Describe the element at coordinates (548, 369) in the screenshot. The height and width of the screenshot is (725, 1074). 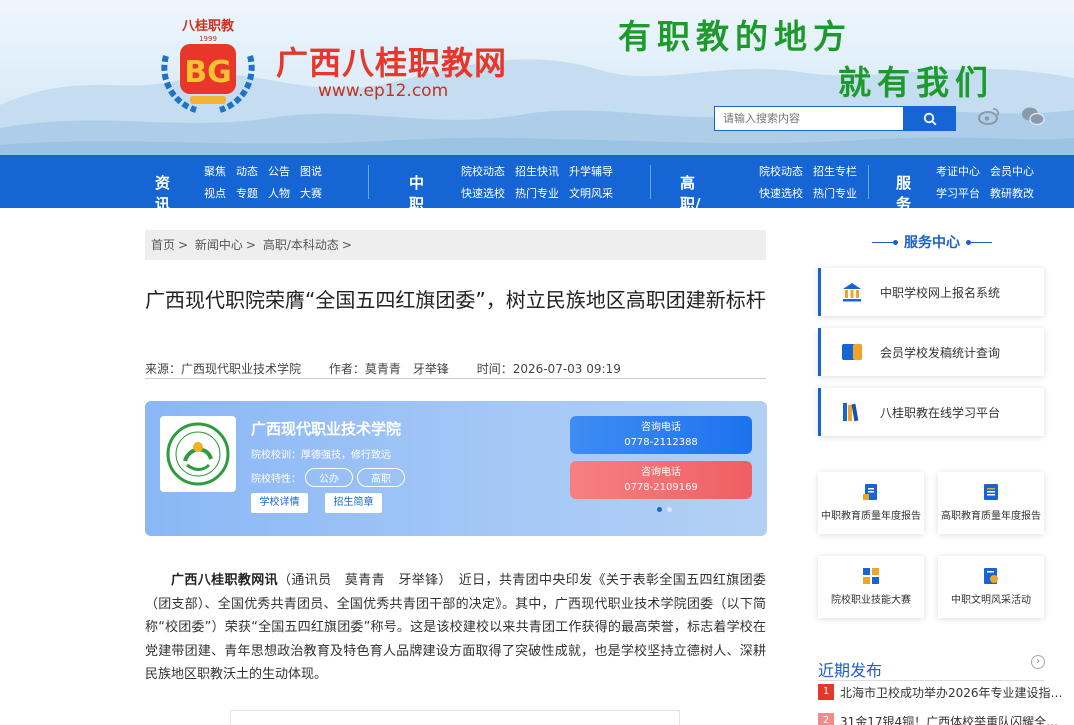
I see `article-time: 时间：2026-07-03 09:19` at that location.